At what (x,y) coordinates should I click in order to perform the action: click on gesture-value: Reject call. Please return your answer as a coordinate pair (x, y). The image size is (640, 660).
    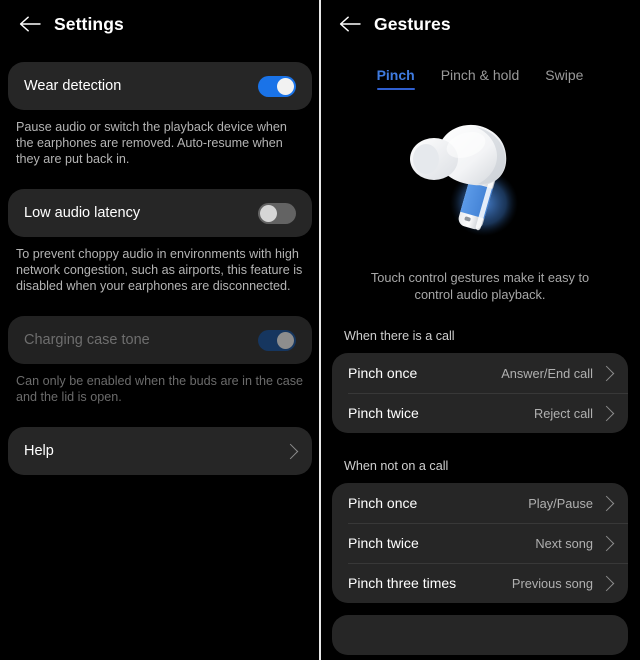
    Looking at the image, I should click on (563, 413).